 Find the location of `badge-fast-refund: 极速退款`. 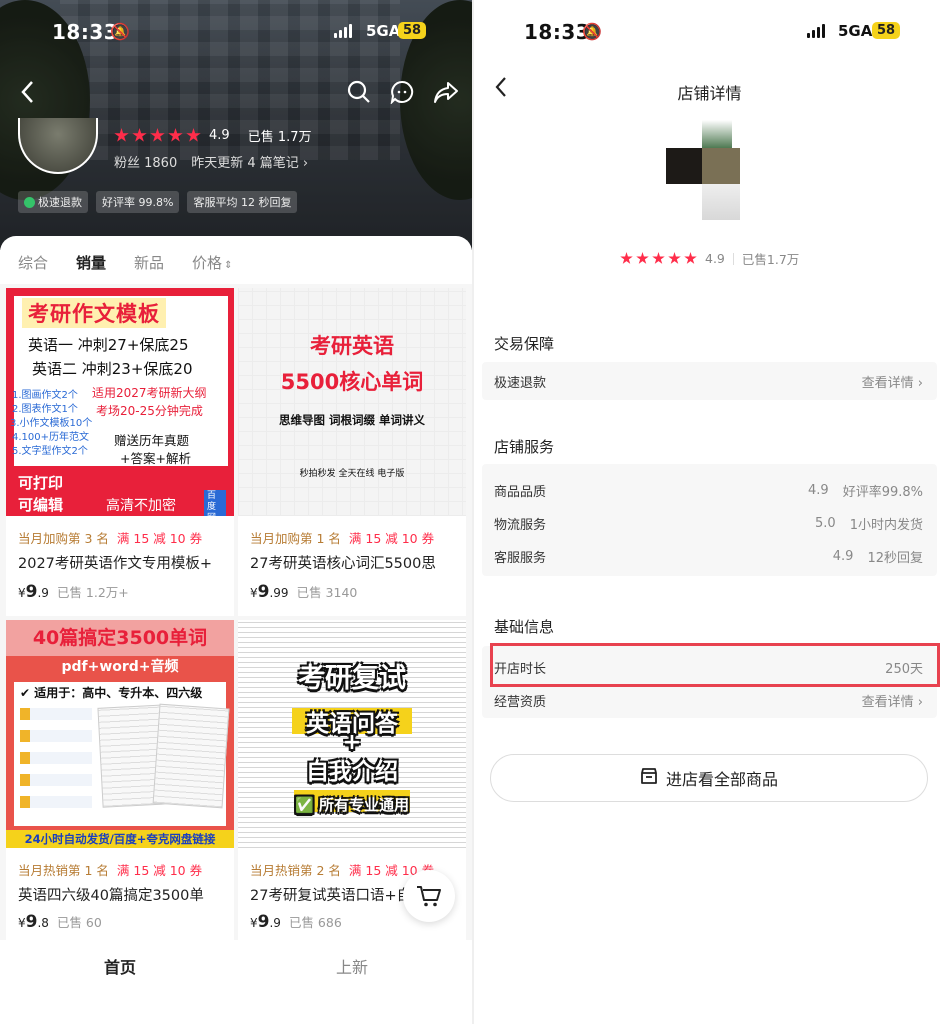

badge-fast-refund: 极速退款 is located at coordinates (53, 202).